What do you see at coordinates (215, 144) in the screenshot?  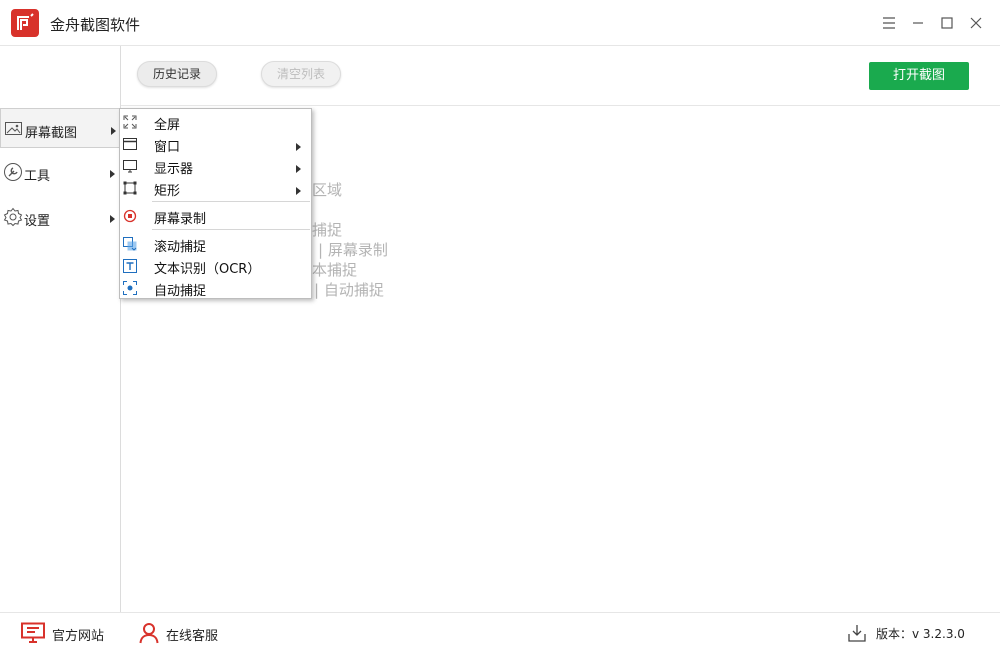 I see `menu-item-window: 窗口` at bounding box center [215, 144].